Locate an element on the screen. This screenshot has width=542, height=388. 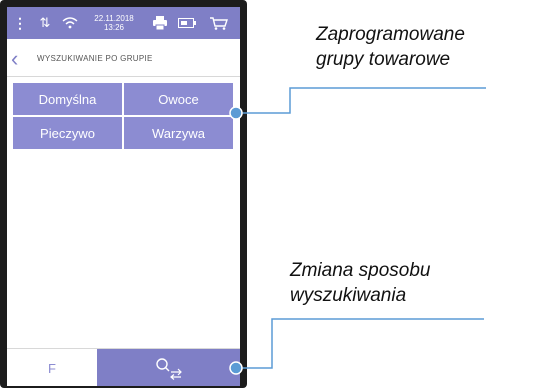
search-callout-line is located at coordinates (360, 343).